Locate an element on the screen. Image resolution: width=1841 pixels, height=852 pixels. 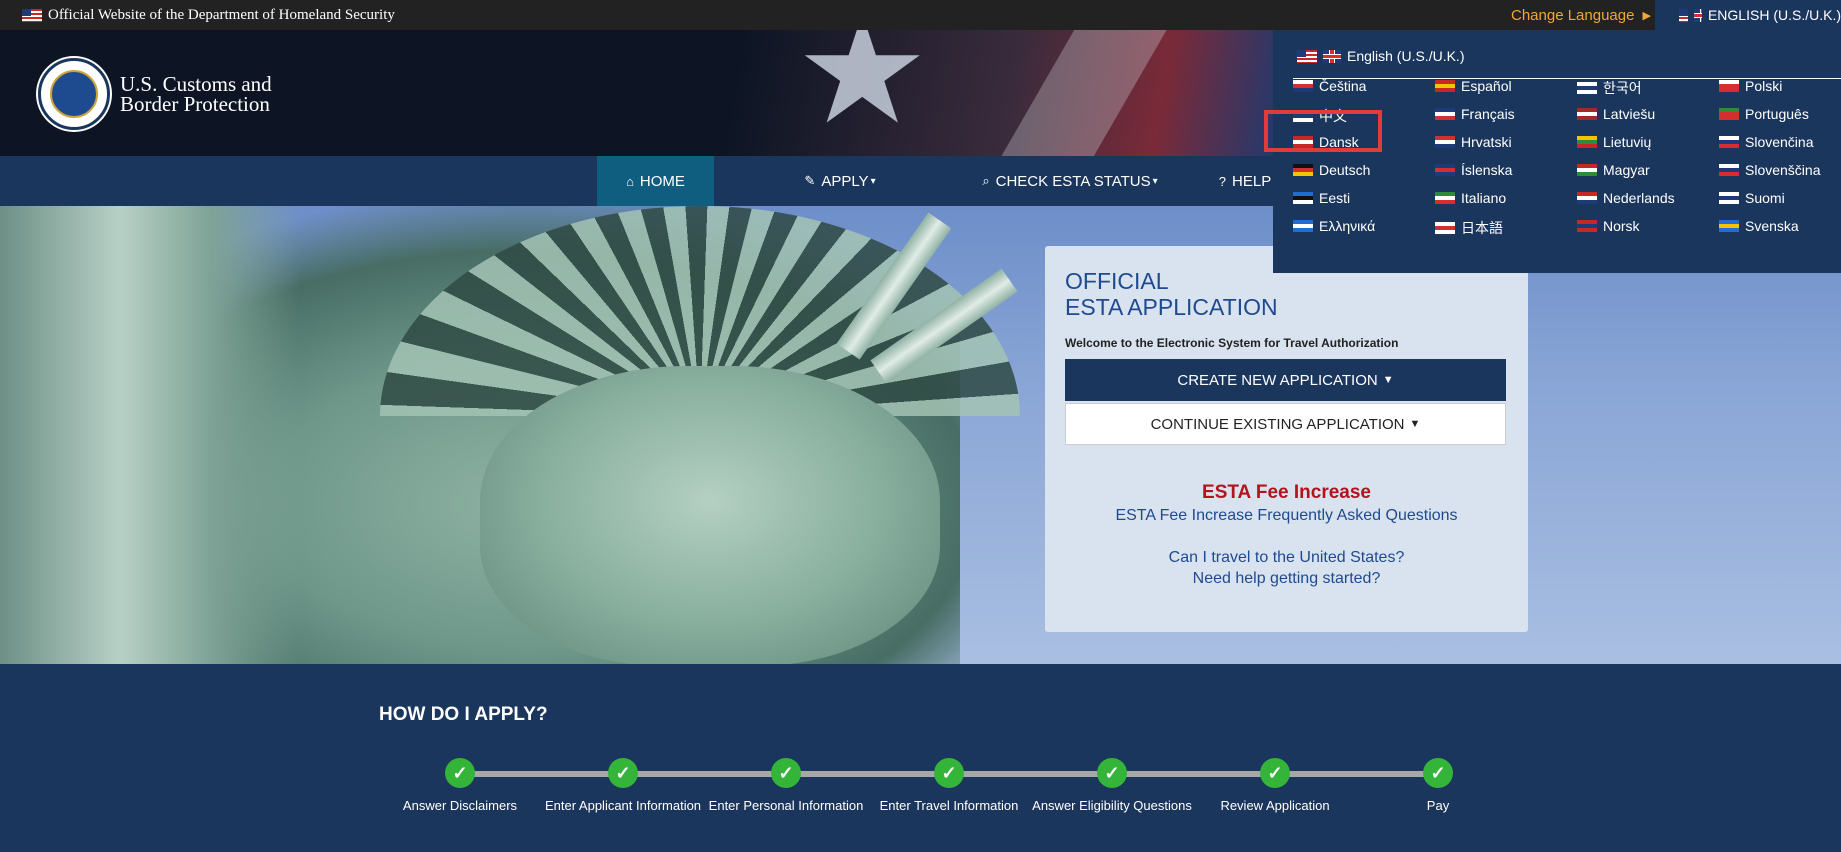
language-option: Íslenska is located at coordinates (1473, 170).